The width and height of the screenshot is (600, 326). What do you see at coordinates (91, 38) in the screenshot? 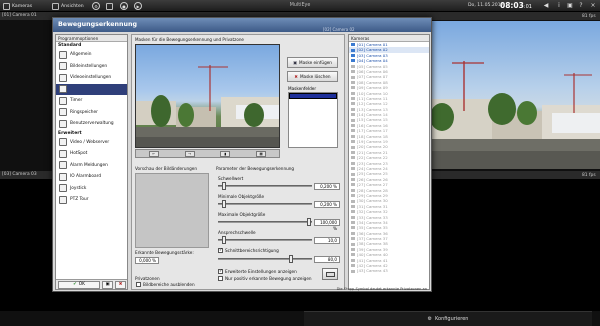
I see `options-header: Programmoptionen` at bounding box center [91, 38].